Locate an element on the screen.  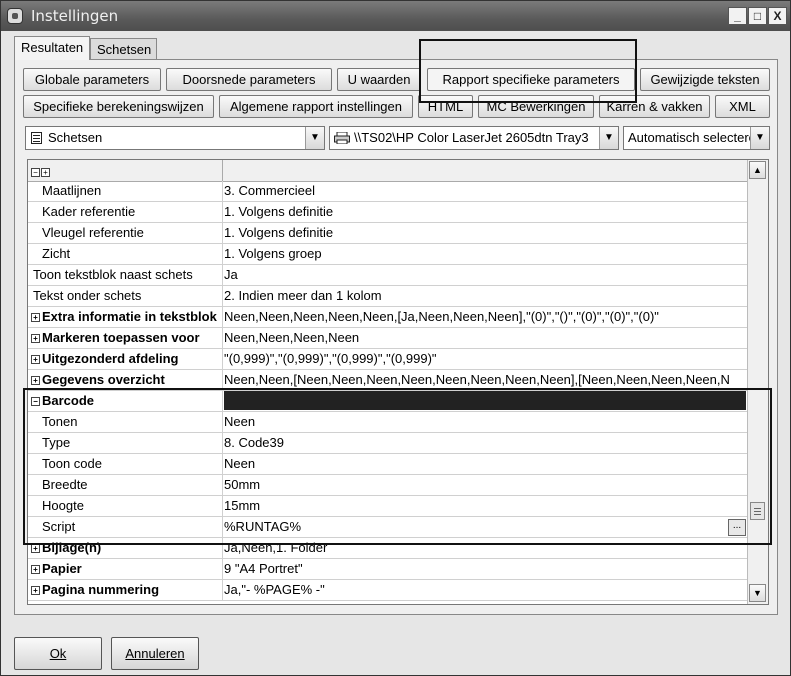
property-value: Ja is located at coordinates (485, 274).